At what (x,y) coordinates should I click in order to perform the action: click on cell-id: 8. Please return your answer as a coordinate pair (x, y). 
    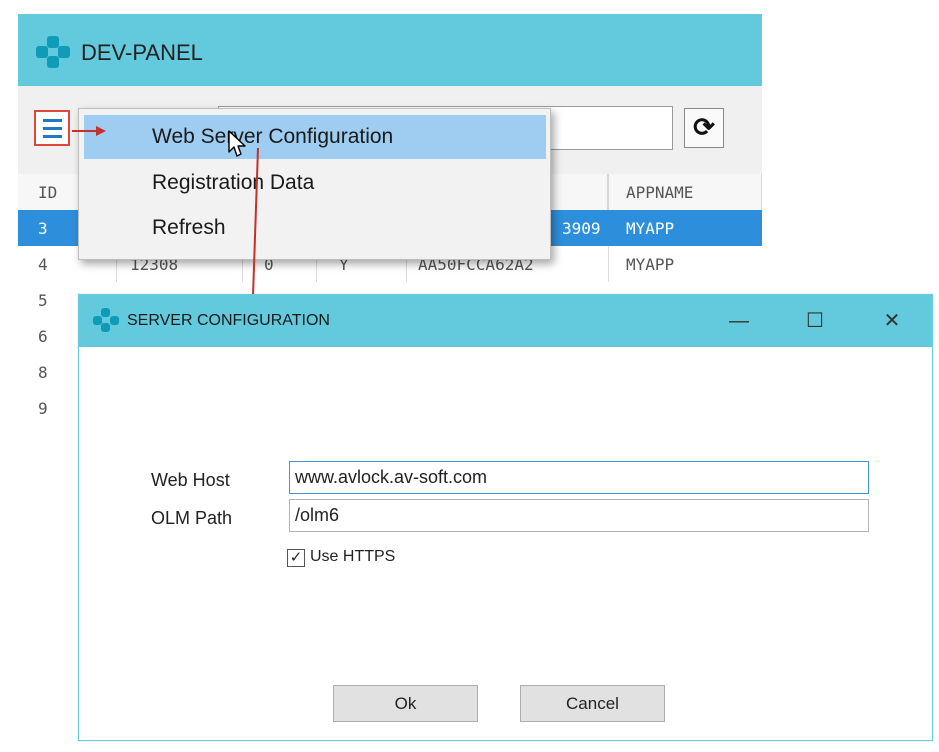
    Looking at the image, I should click on (43, 372).